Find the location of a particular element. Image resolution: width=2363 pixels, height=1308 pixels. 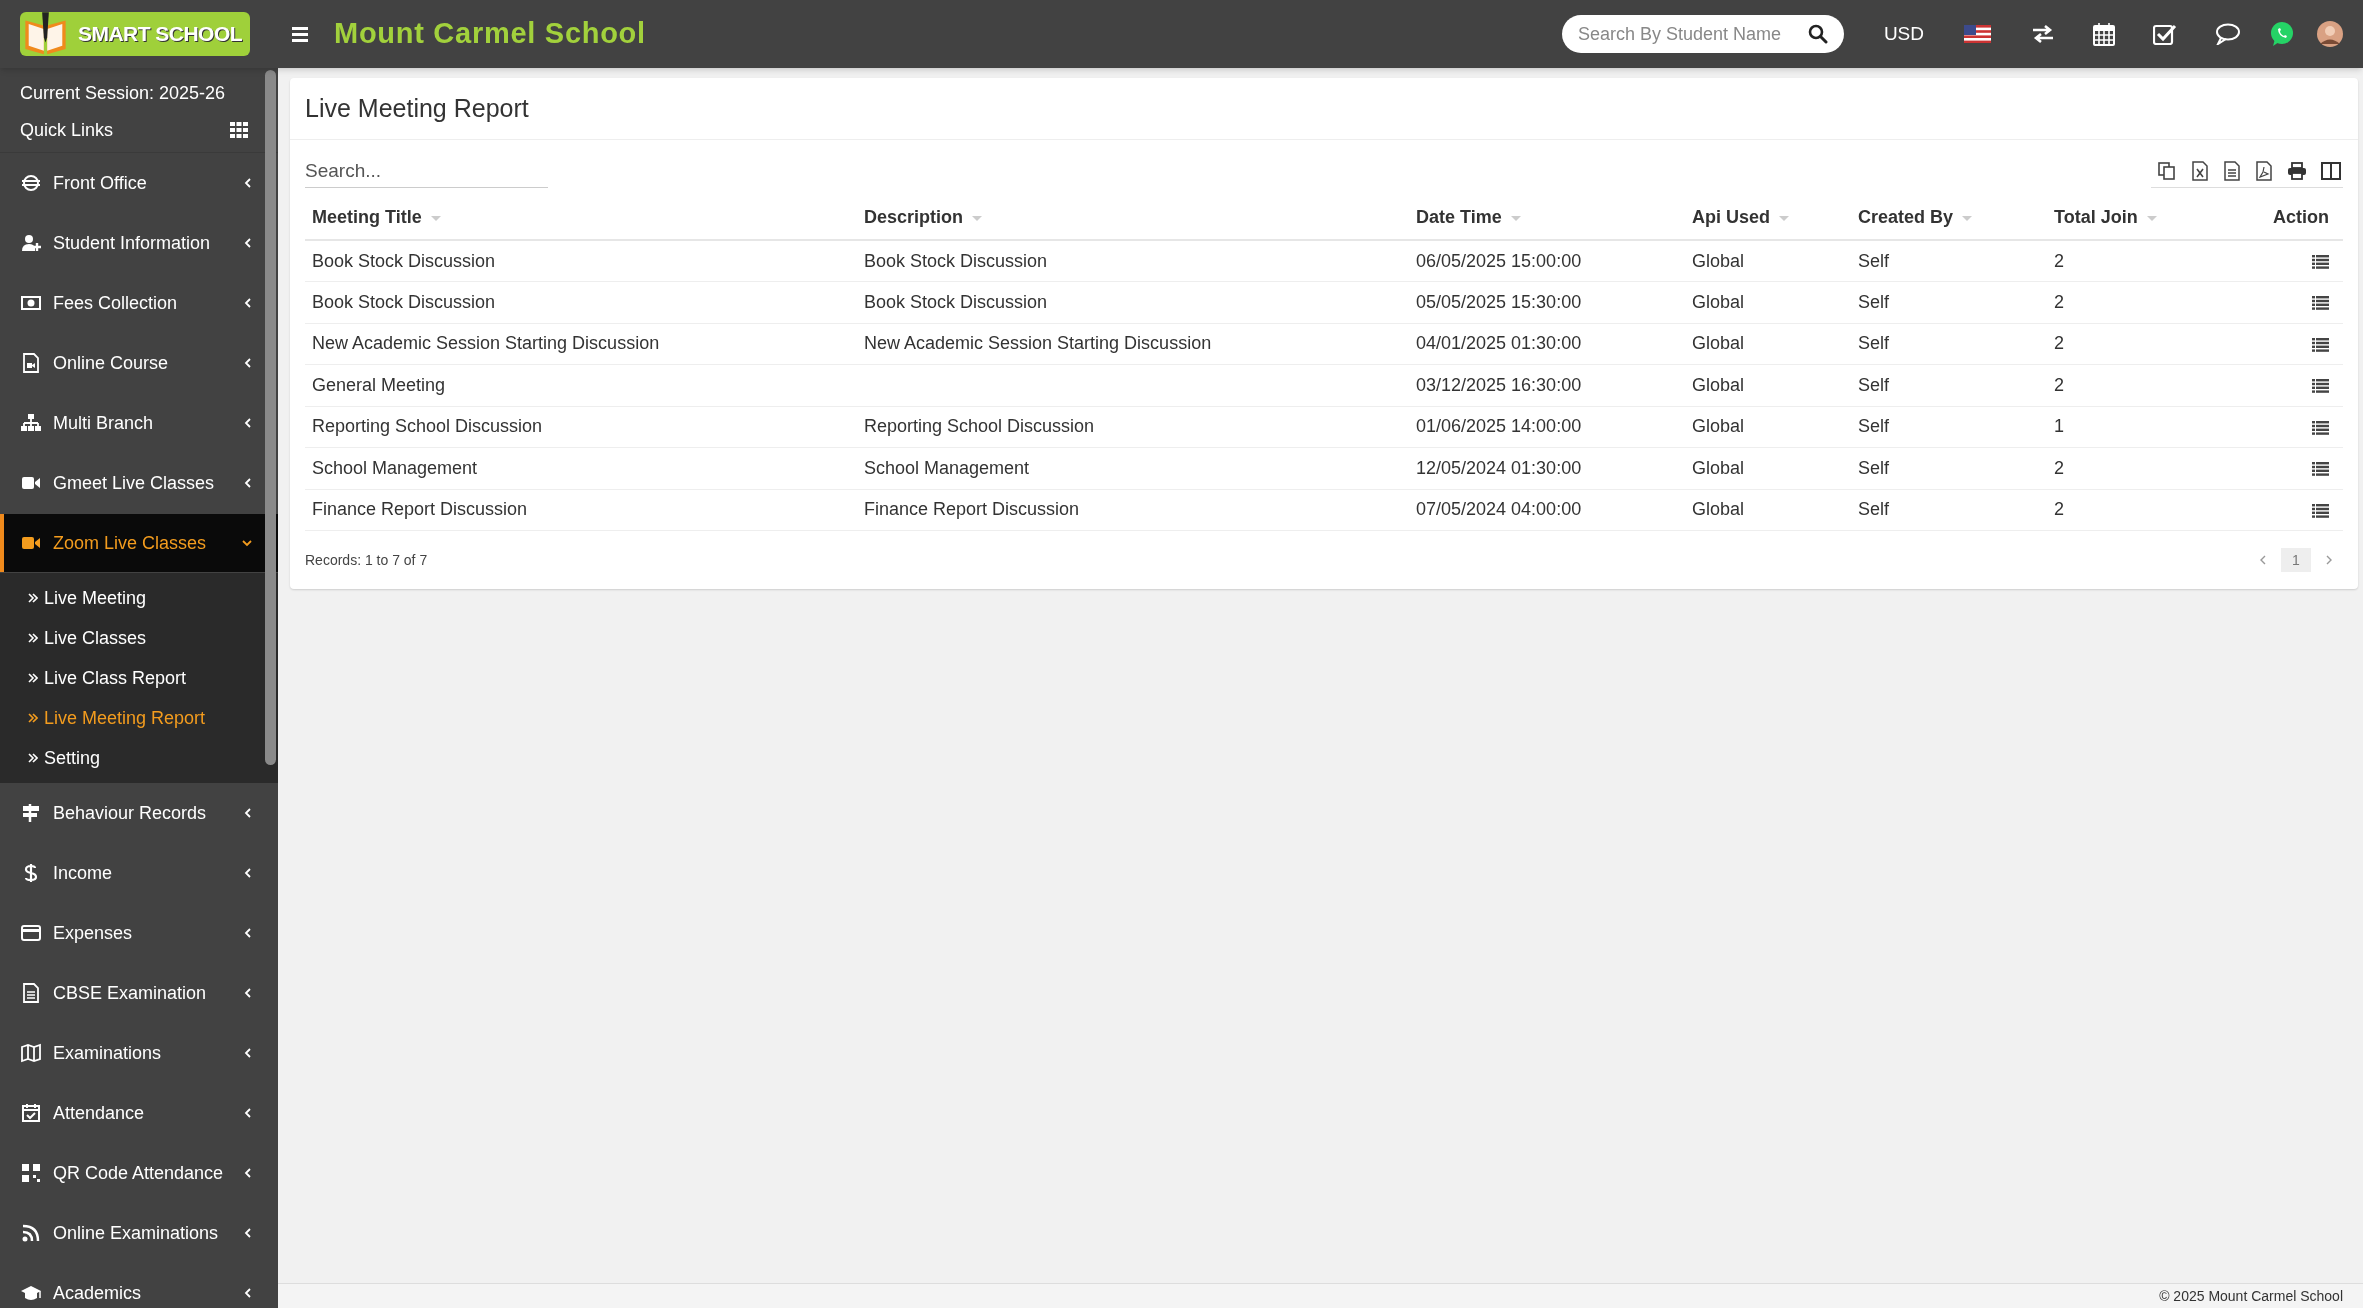

sidebar-menu-item: Fees Collection is located at coordinates (131, 303).